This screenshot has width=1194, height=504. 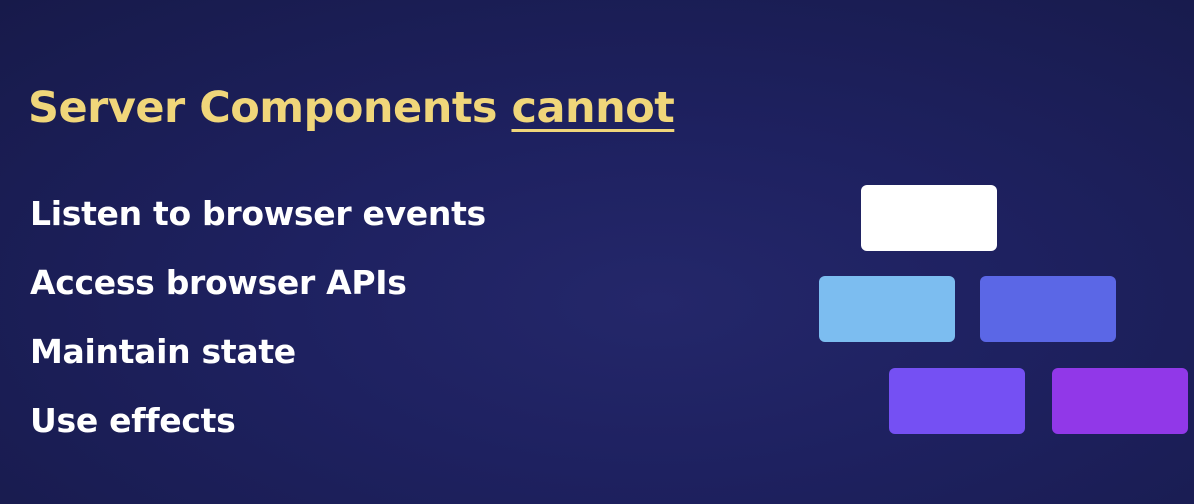 What do you see at coordinates (1120, 401) in the screenshot?
I see `tree-node-grandchild-right` at bounding box center [1120, 401].